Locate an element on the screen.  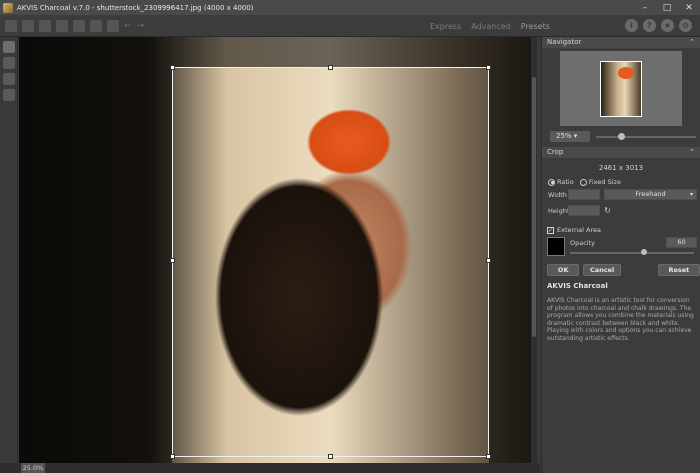
redo-icon: → is located at coordinates (141, 26).